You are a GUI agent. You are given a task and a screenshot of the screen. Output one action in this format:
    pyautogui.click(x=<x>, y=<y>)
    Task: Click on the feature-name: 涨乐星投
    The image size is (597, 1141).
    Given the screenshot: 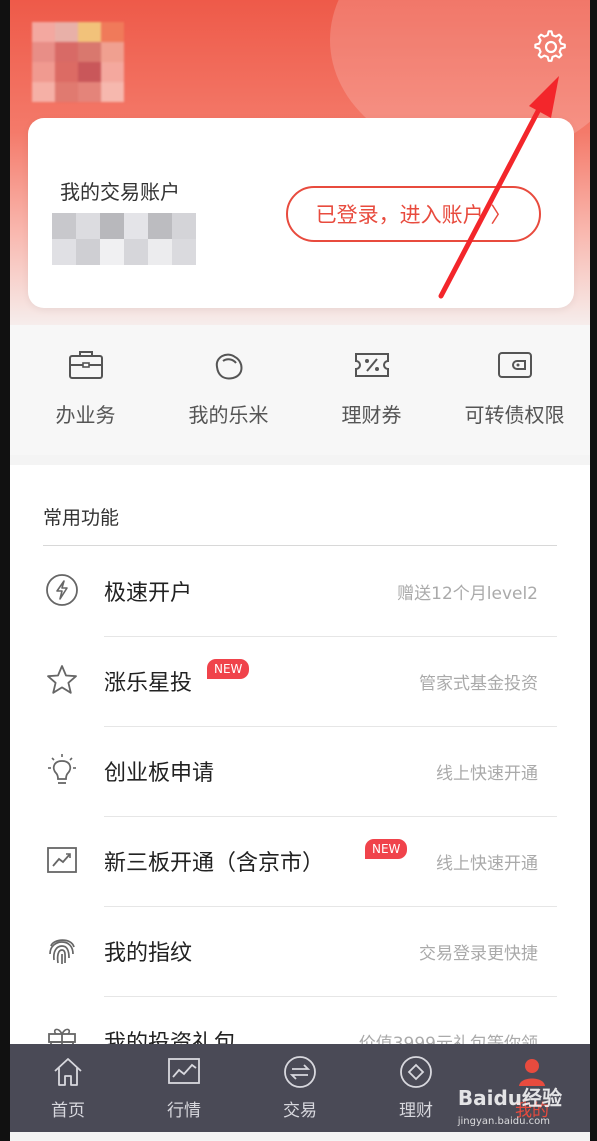 What is the action you would take?
    pyautogui.click(x=148, y=683)
    